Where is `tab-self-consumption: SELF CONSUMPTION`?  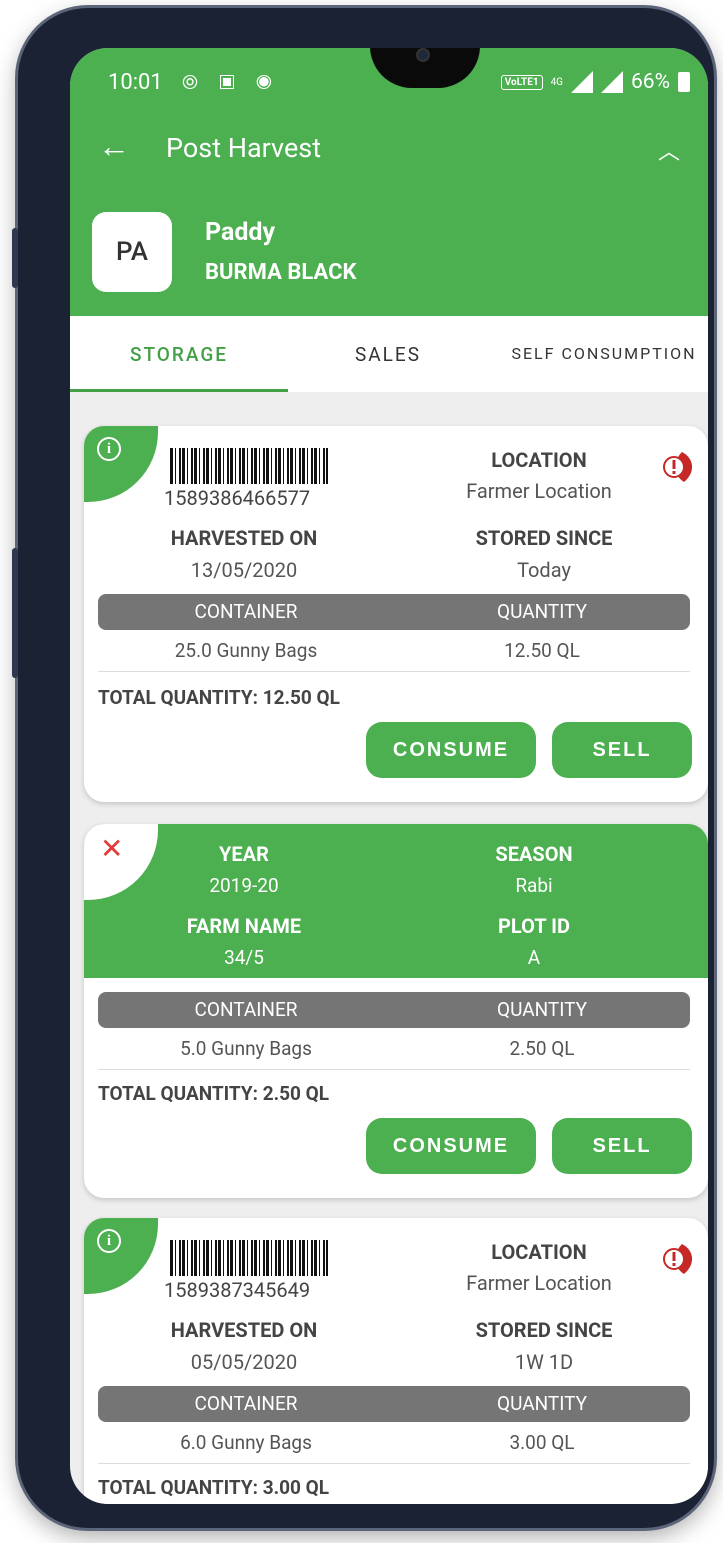
tab-self-consumption: SELF CONSUMPTION is located at coordinates (604, 354).